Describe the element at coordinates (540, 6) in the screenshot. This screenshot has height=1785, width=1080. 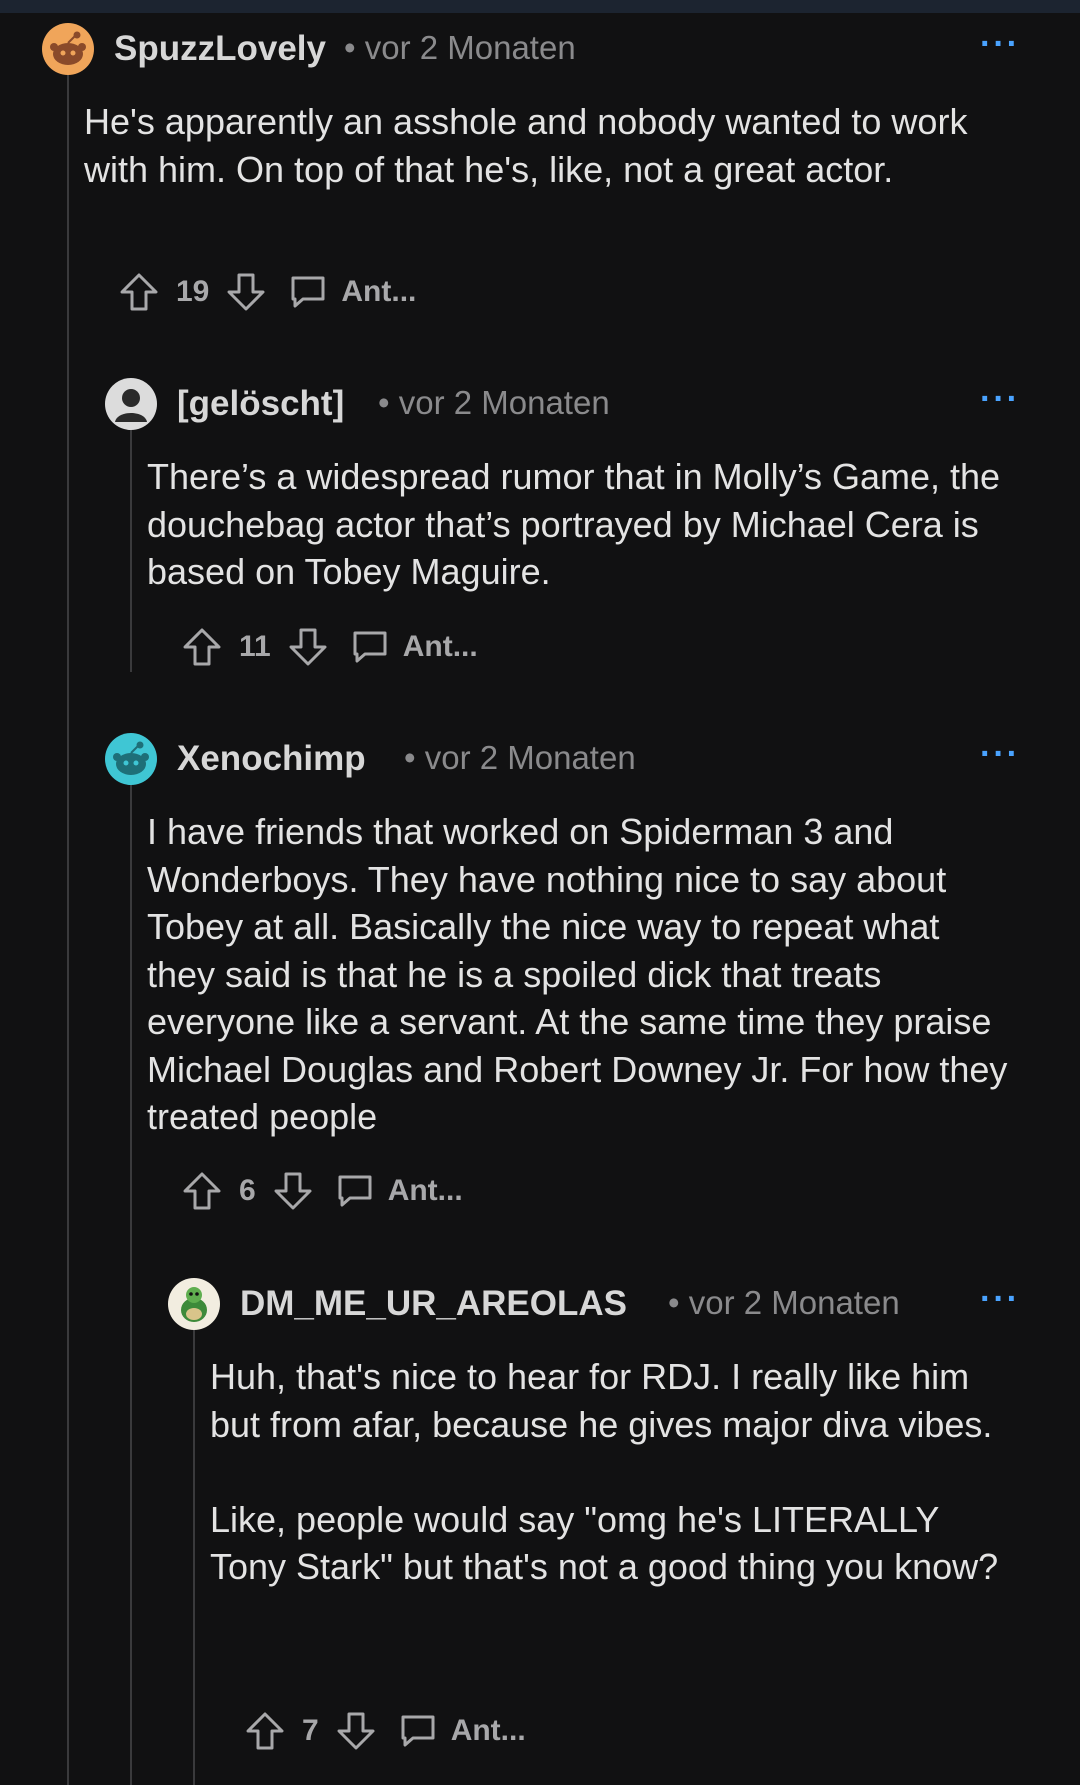
I see `status-bar-strip` at that location.